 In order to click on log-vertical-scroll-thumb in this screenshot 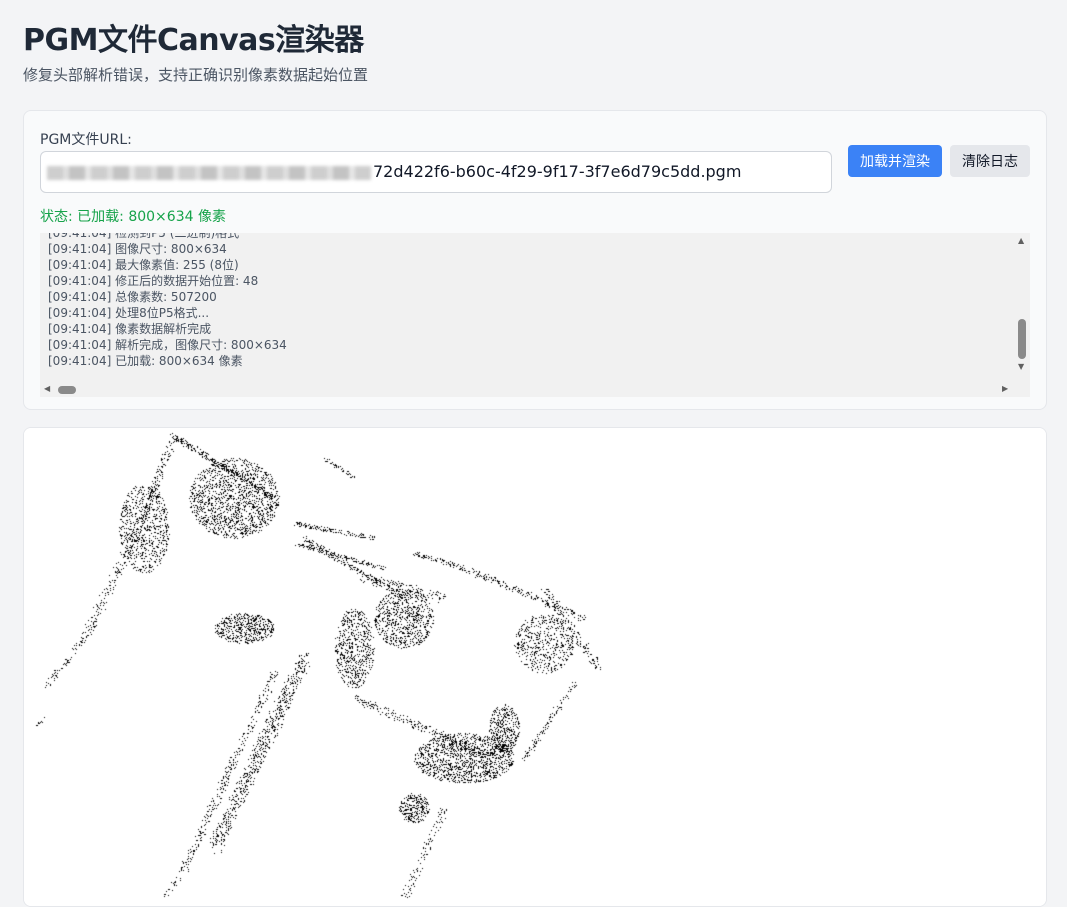, I will do `click(1022, 339)`.